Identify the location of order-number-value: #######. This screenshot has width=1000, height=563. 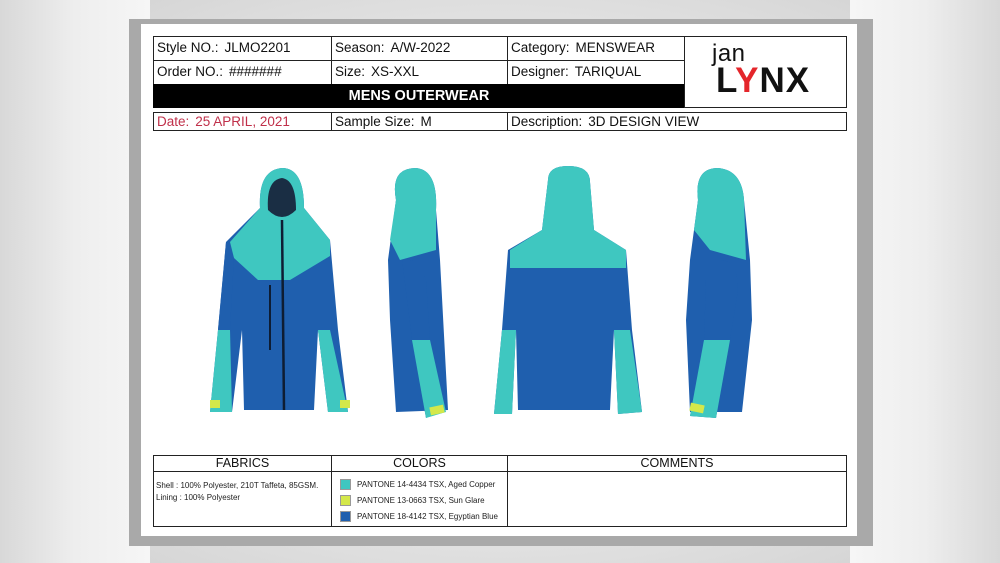
(255, 71).